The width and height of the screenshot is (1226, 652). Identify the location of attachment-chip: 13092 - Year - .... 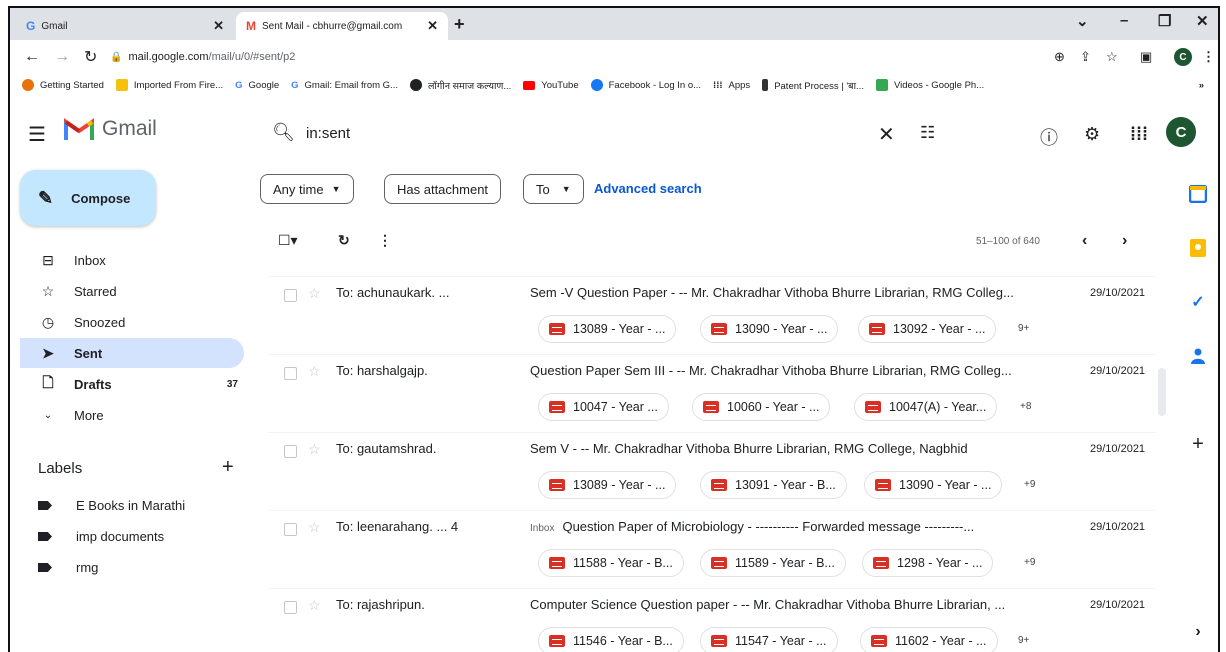
(927, 329).